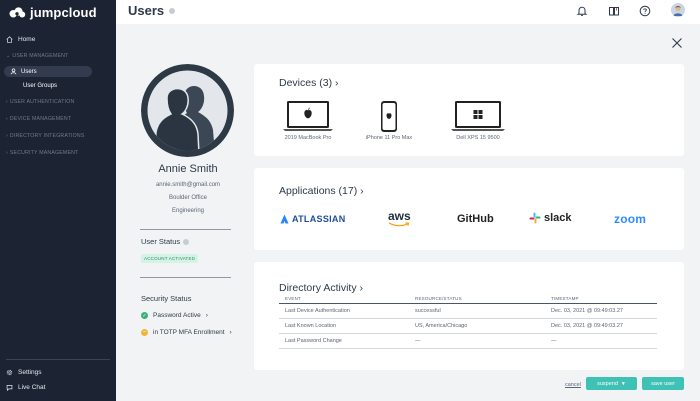 This screenshot has height=401, width=700. I want to click on column-header: RESOURCE/STATUS, so click(477, 299).